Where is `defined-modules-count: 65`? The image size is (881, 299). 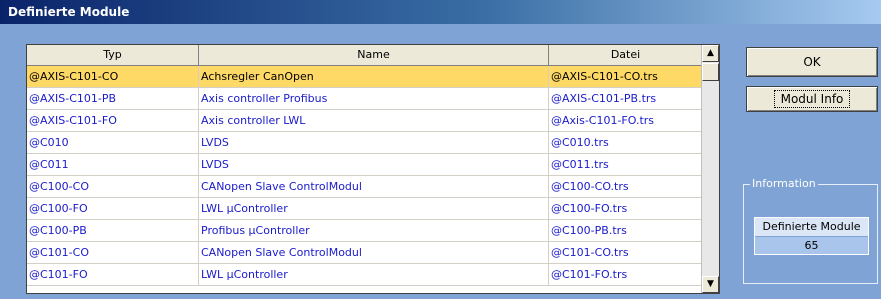
defined-modules-count: 65 is located at coordinates (811, 245).